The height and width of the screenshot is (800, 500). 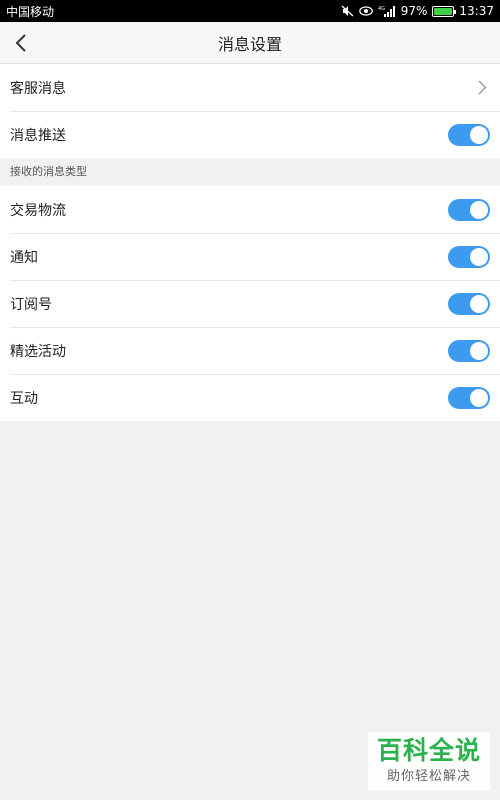 What do you see at coordinates (250, 87) in the screenshot?
I see `service-message-row: 客服消息` at bounding box center [250, 87].